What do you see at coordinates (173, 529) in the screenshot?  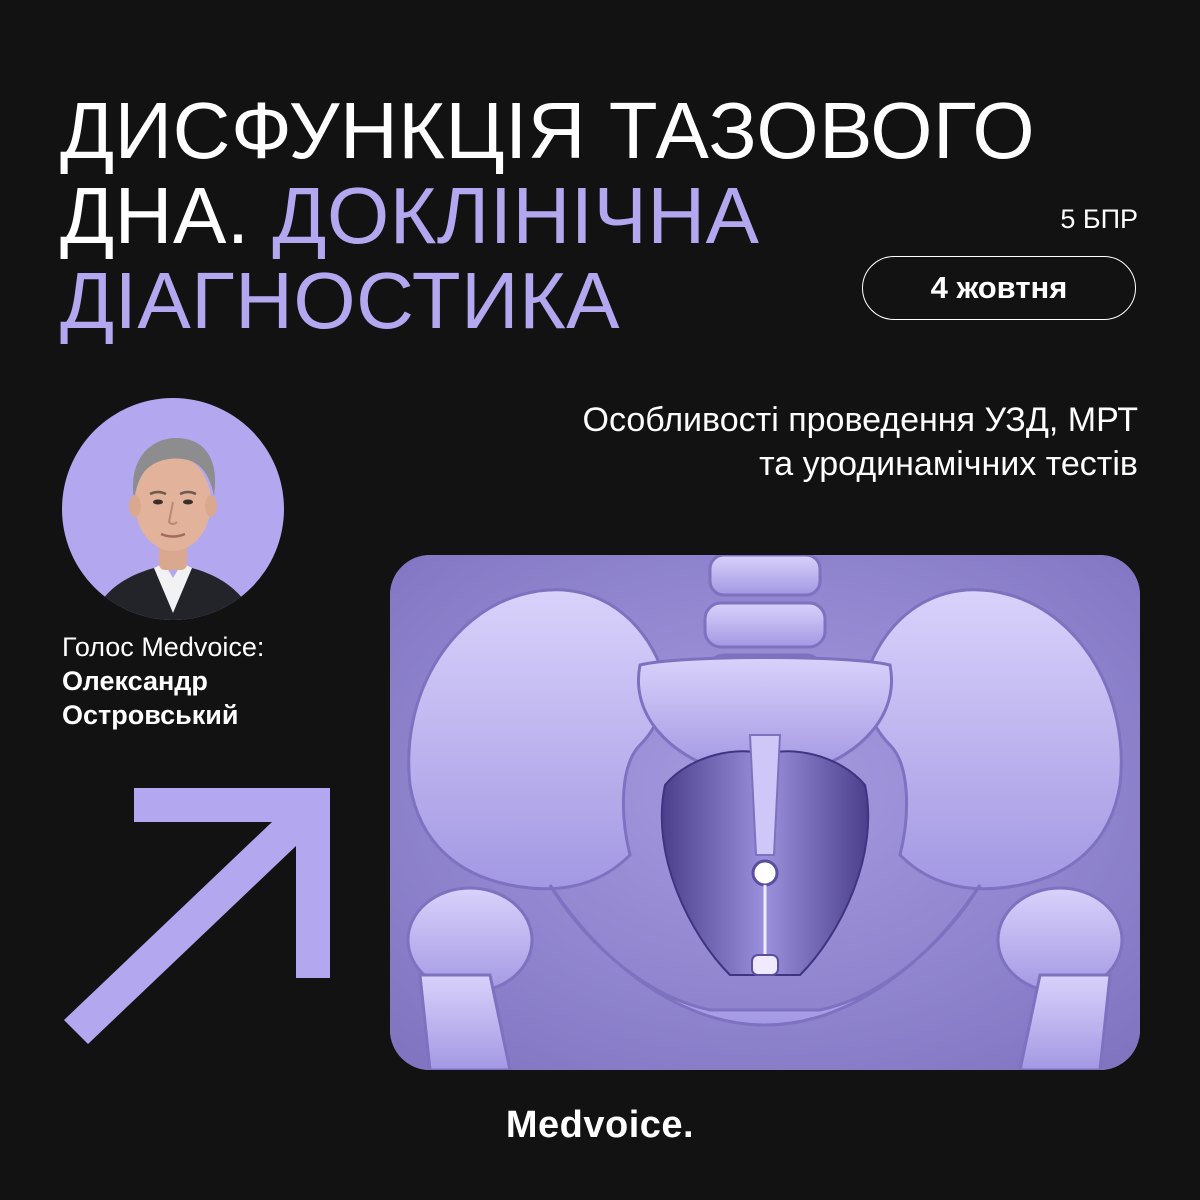 I see `speaker-portrait` at bounding box center [173, 529].